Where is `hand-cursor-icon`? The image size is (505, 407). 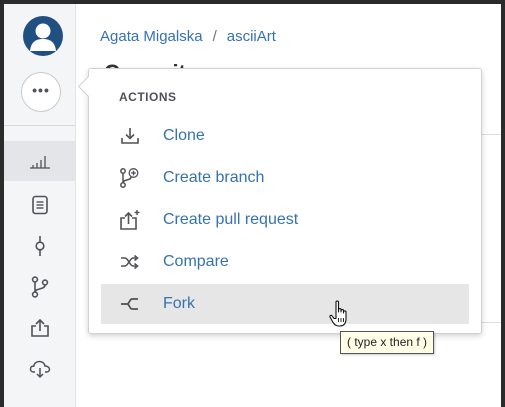
hand-cursor-icon is located at coordinates (340, 316).